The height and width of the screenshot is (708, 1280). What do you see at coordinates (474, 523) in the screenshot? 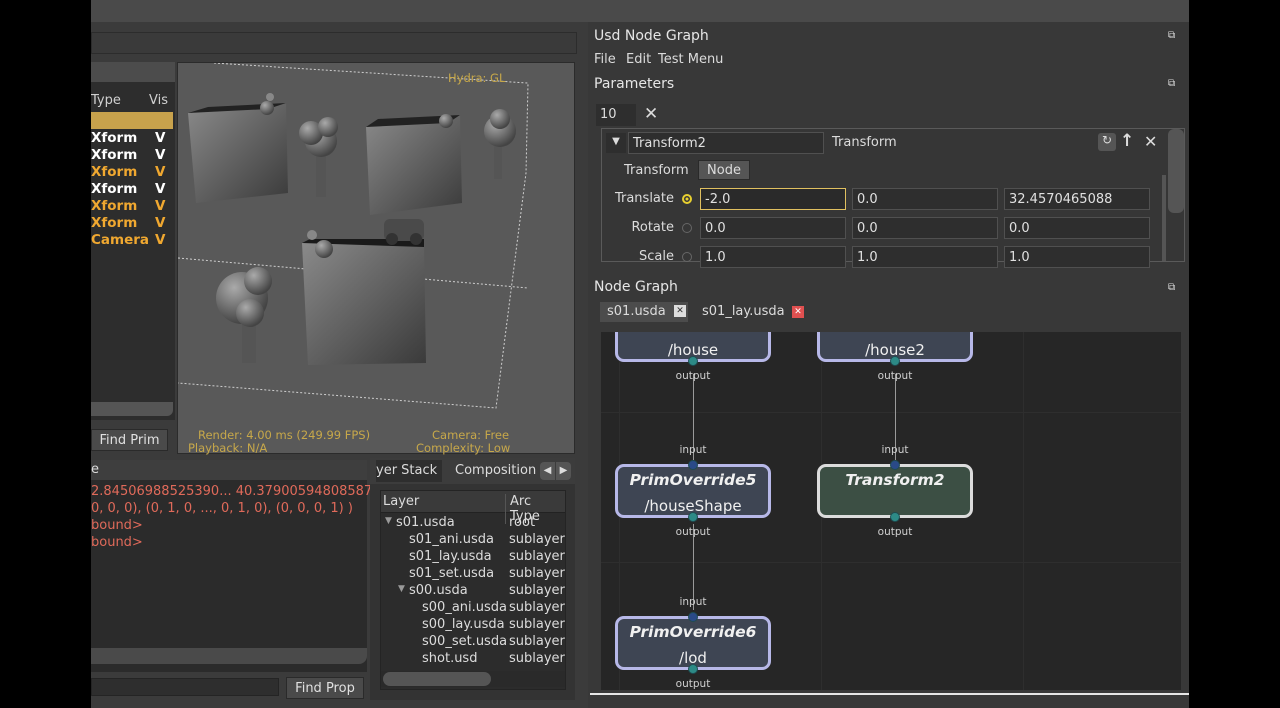
I see `layer-row: ▼ s01.usda root` at bounding box center [474, 523].